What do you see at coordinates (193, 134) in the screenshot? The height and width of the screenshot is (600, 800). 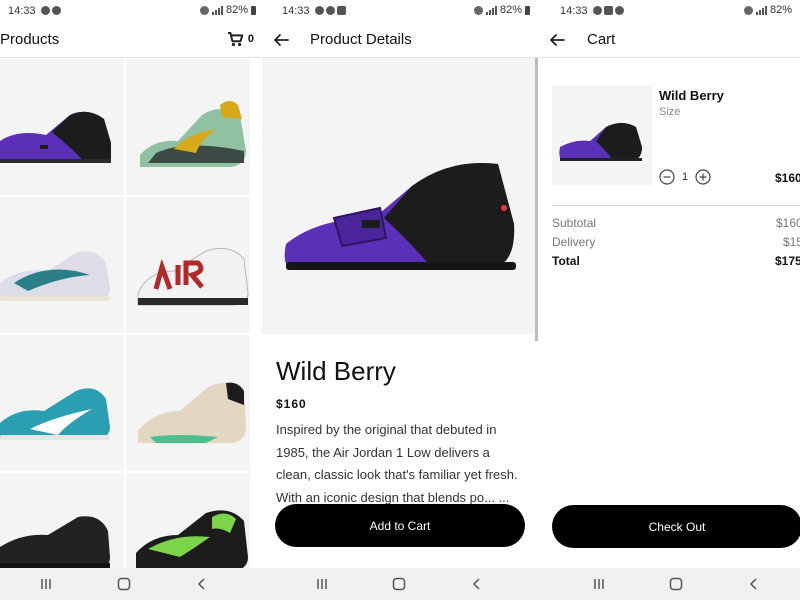 I see `green-yellow-sneaker-icon` at bounding box center [193, 134].